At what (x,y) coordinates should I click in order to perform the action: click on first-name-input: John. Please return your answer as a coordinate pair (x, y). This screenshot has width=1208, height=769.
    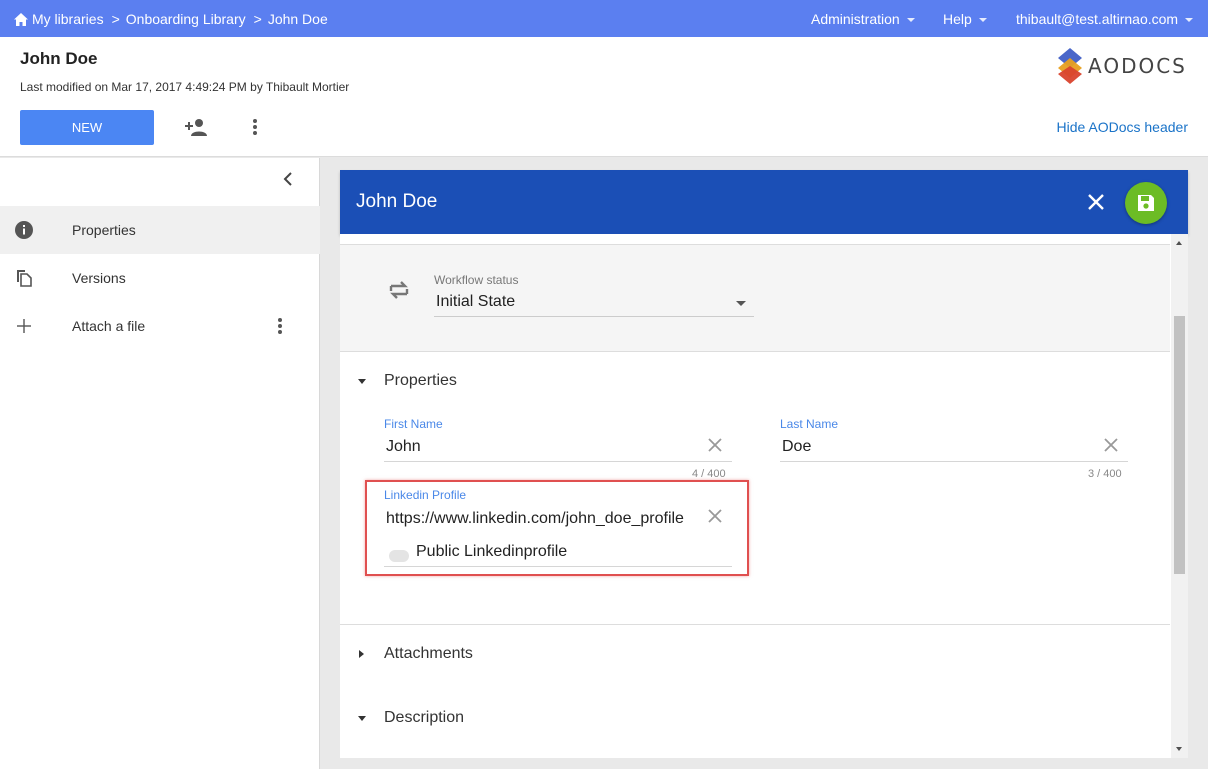
    Looking at the image, I should click on (558, 448).